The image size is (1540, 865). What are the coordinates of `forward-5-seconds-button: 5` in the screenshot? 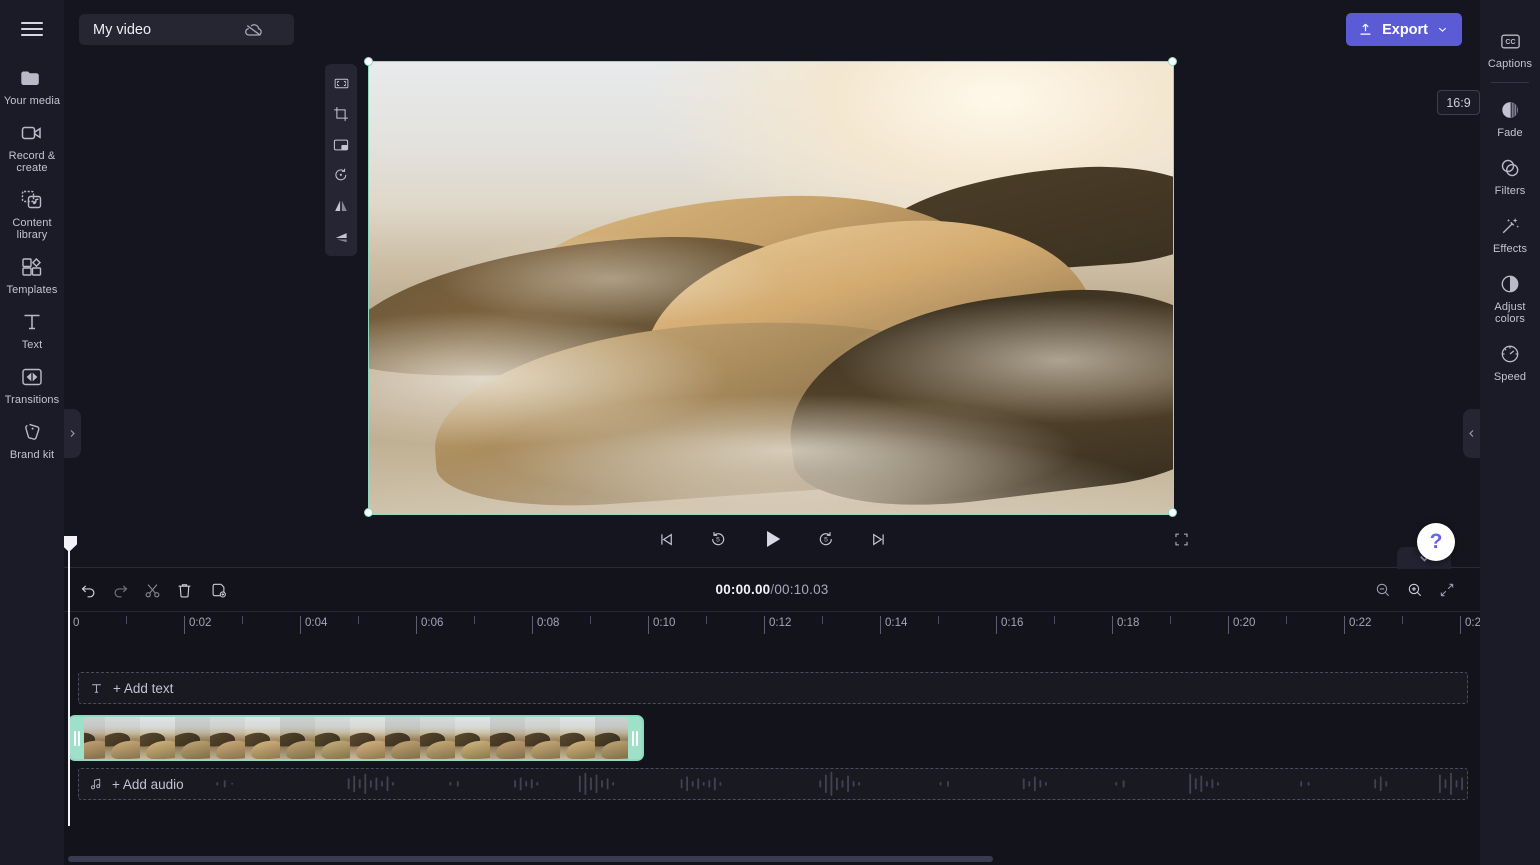 It's located at (826, 539).